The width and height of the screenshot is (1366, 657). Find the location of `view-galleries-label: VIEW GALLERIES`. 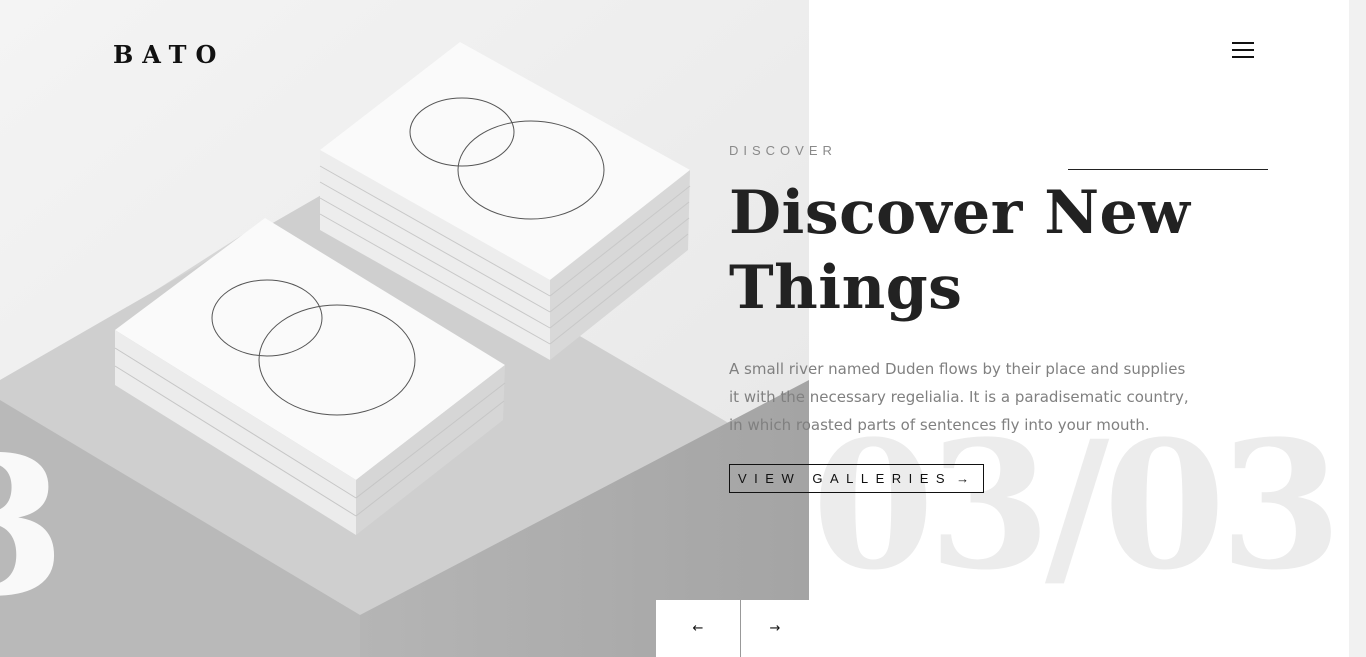

view-galleries-label: VIEW GALLERIES is located at coordinates (845, 478).